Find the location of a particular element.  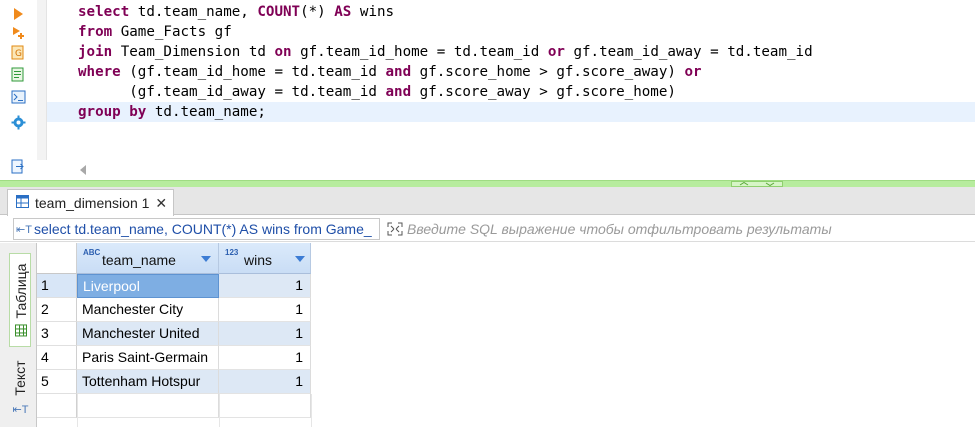

table-icon is located at coordinates (22, 203).